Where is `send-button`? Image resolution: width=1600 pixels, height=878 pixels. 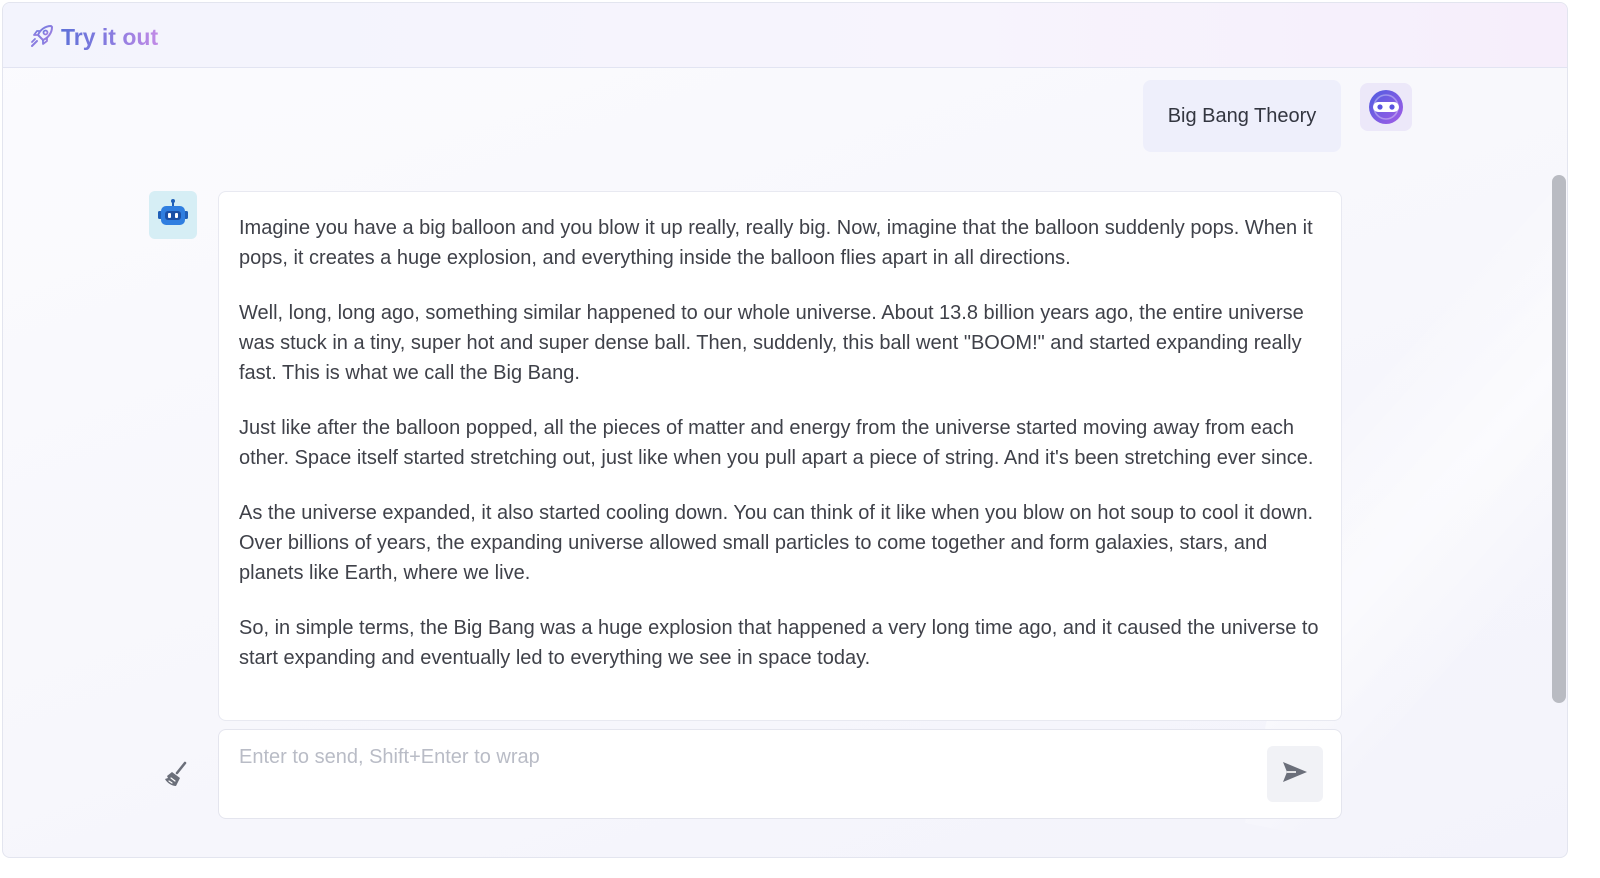 send-button is located at coordinates (1295, 774).